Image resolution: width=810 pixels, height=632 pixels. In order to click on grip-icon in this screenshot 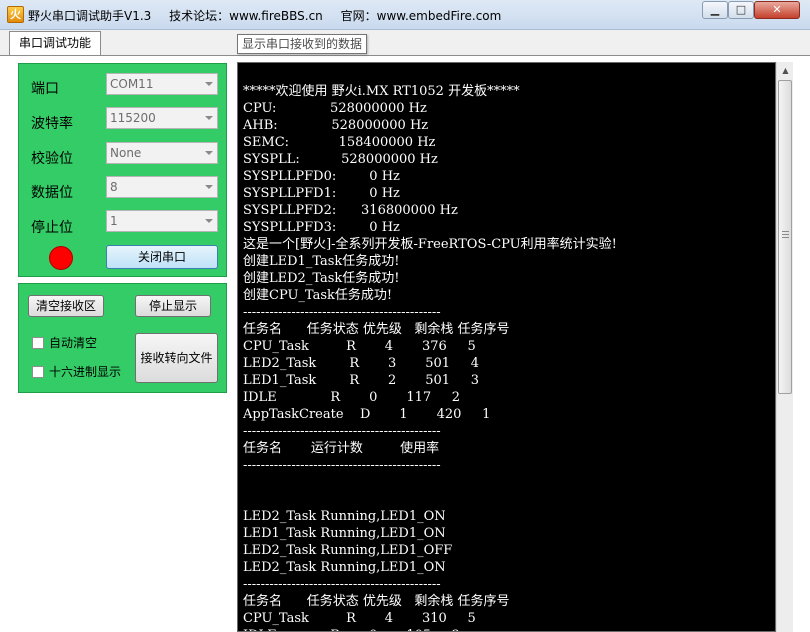, I will do `click(785, 235)`.